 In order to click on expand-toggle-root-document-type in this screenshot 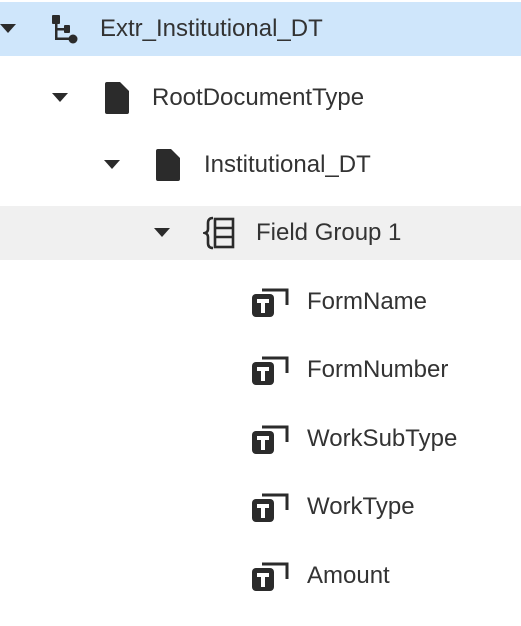, I will do `click(60, 98)`.